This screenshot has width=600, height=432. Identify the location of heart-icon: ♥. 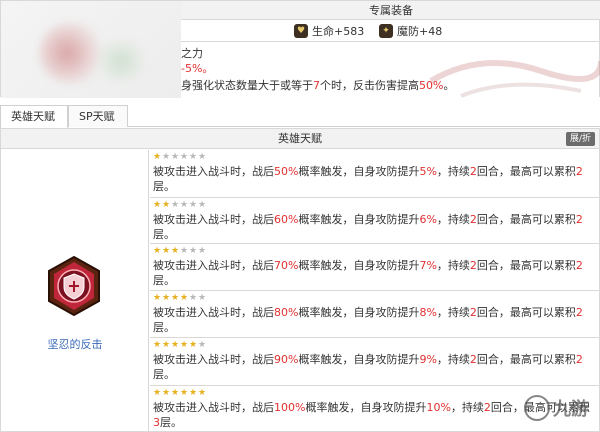
(301, 31).